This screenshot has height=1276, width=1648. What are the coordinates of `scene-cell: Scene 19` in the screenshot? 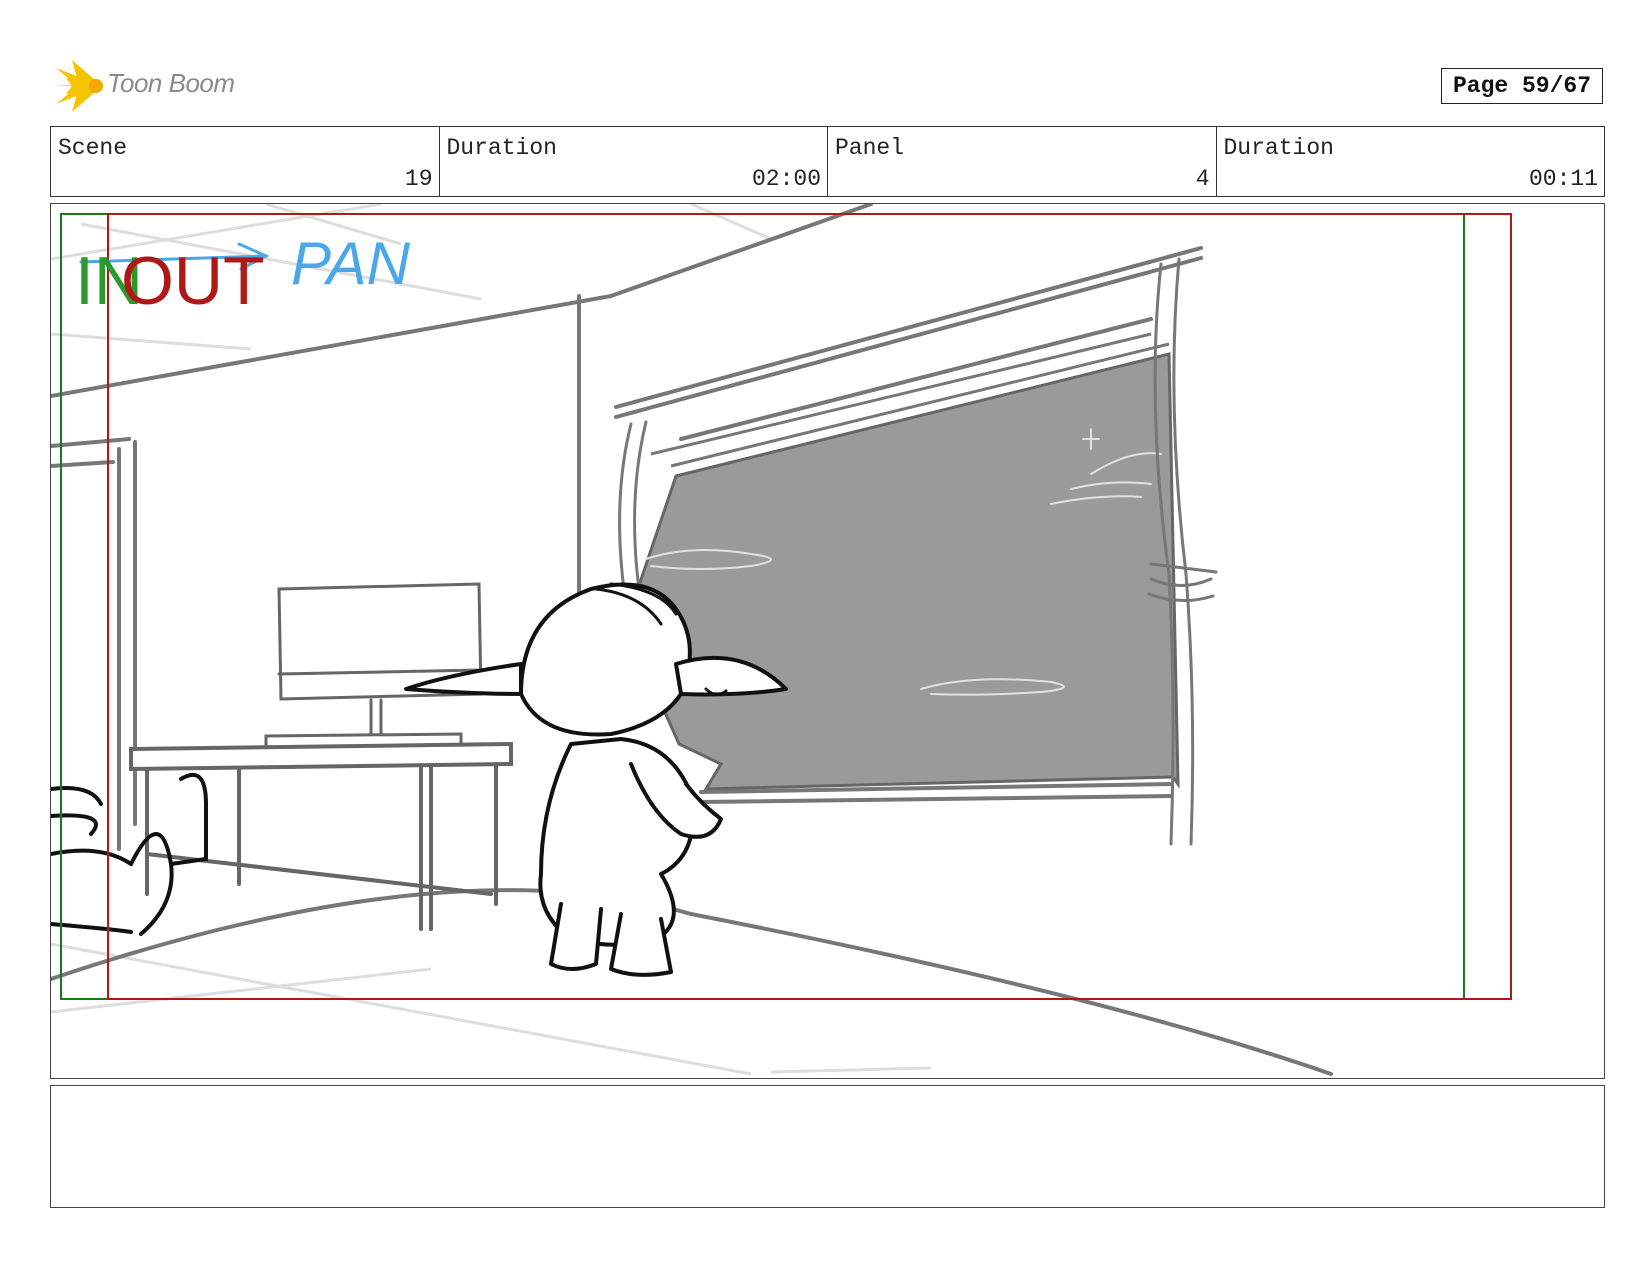 It's located at (245, 161).